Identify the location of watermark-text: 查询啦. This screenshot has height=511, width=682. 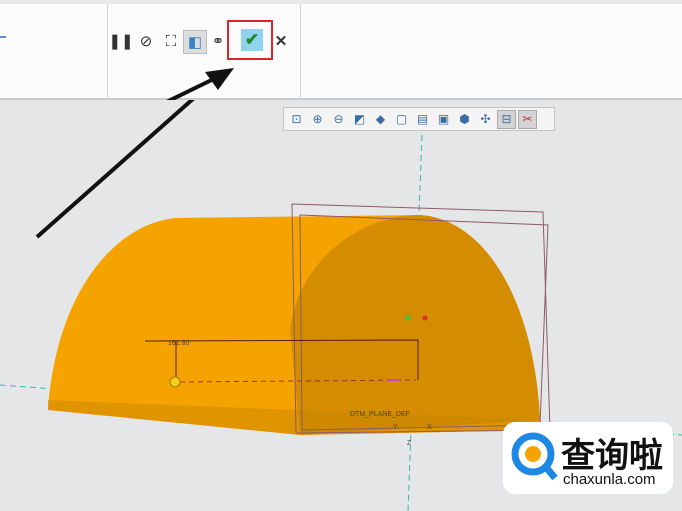
(612, 456).